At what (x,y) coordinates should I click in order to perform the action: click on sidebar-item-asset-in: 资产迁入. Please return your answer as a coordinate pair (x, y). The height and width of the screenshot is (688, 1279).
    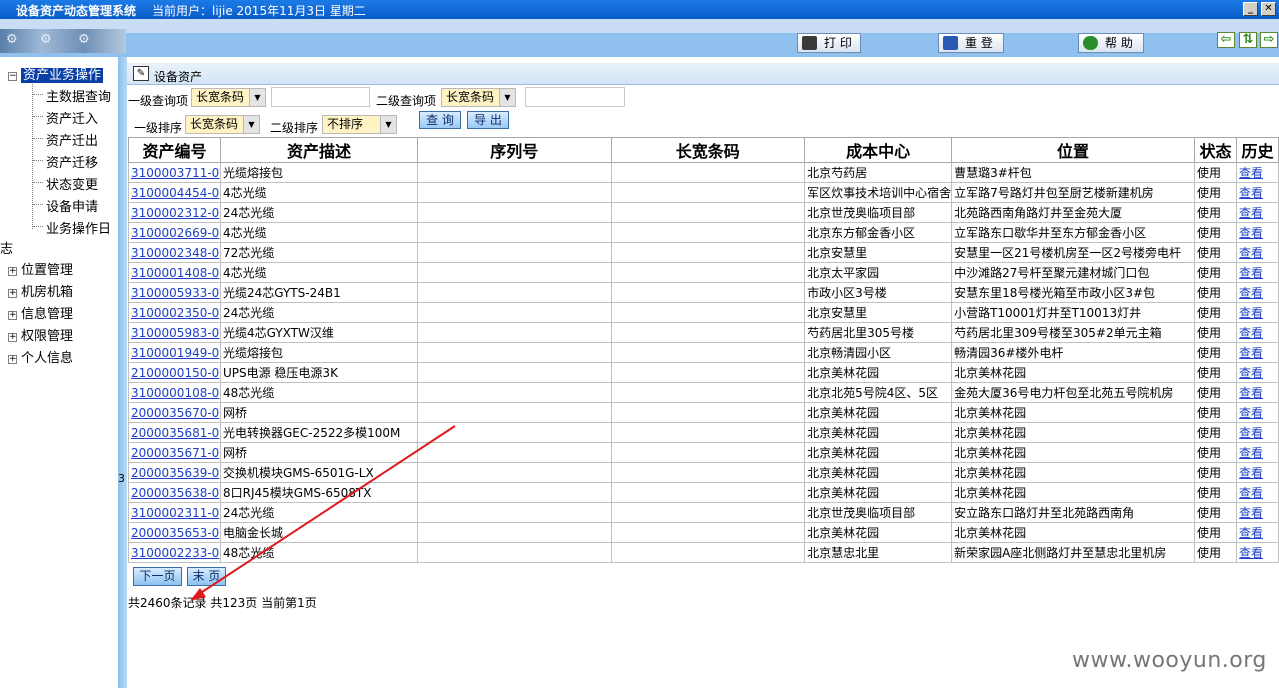
    Looking at the image, I should click on (72, 117).